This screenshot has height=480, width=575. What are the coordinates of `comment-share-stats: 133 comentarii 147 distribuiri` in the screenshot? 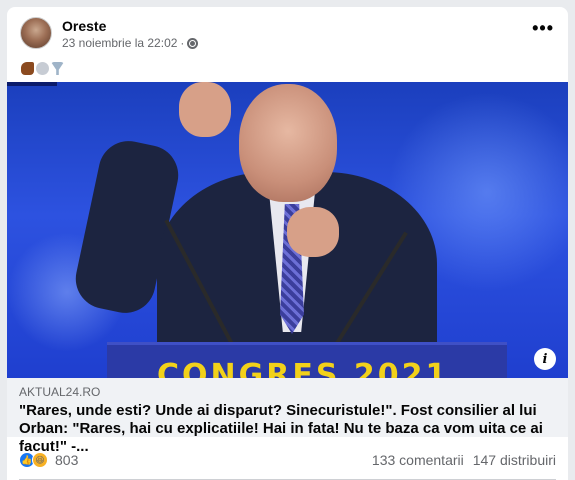 It's located at (464, 460).